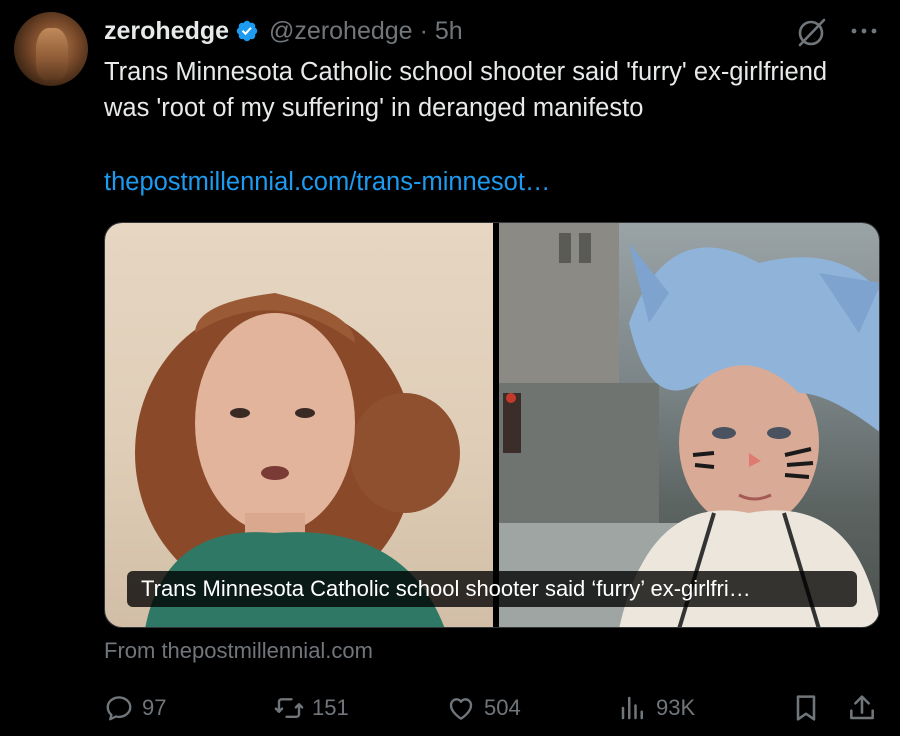  What do you see at coordinates (119, 708) in the screenshot?
I see `reply-icon` at bounding box center [119, 708].